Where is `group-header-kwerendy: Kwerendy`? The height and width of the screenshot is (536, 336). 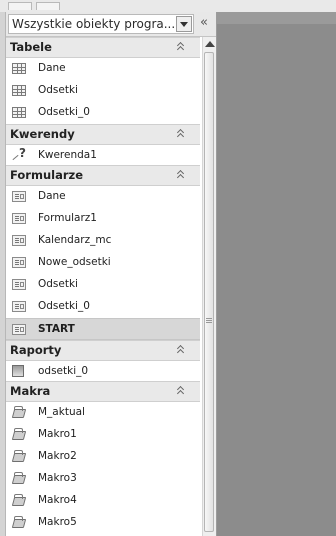 group-header-kwerendy: Kwerendy is located at coordinates (103, 134).